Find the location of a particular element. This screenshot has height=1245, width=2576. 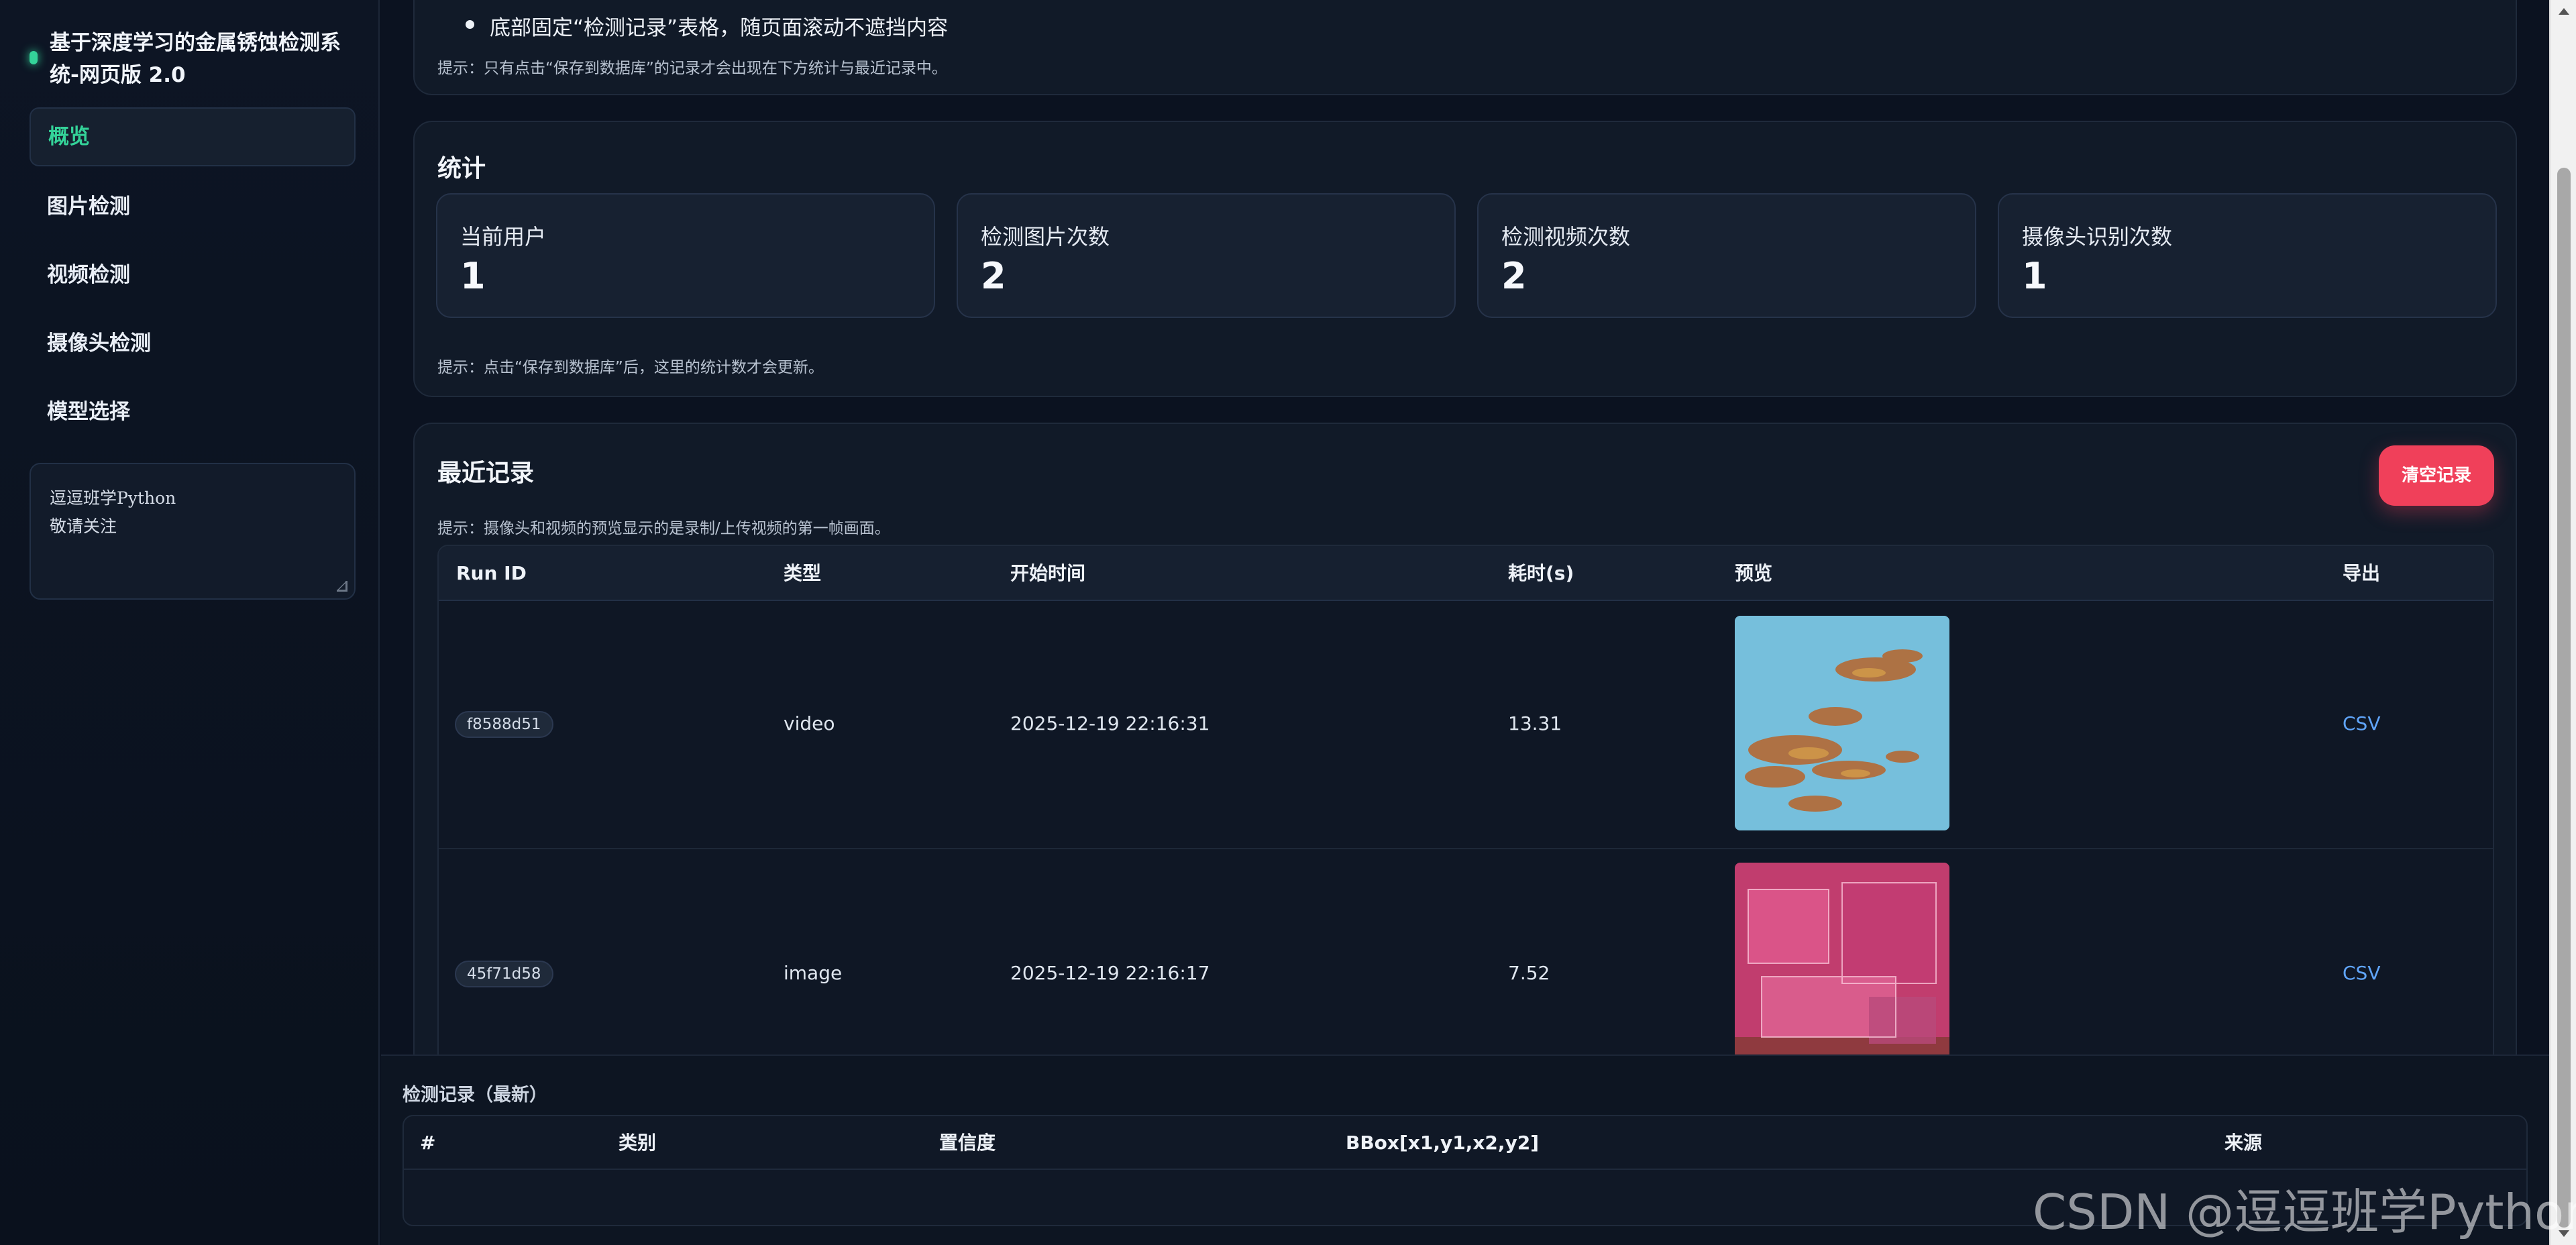

stats-title: 统计 is located at coordinates (461, 168).